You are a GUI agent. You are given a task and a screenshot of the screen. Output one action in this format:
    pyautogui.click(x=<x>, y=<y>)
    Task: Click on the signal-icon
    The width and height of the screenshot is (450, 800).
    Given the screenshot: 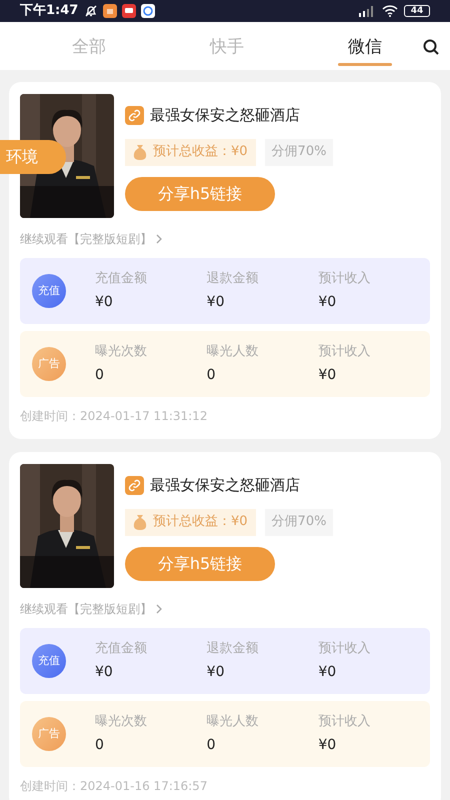 What is the action you would take?
    pyautogui.click(x=367, y=11)
    